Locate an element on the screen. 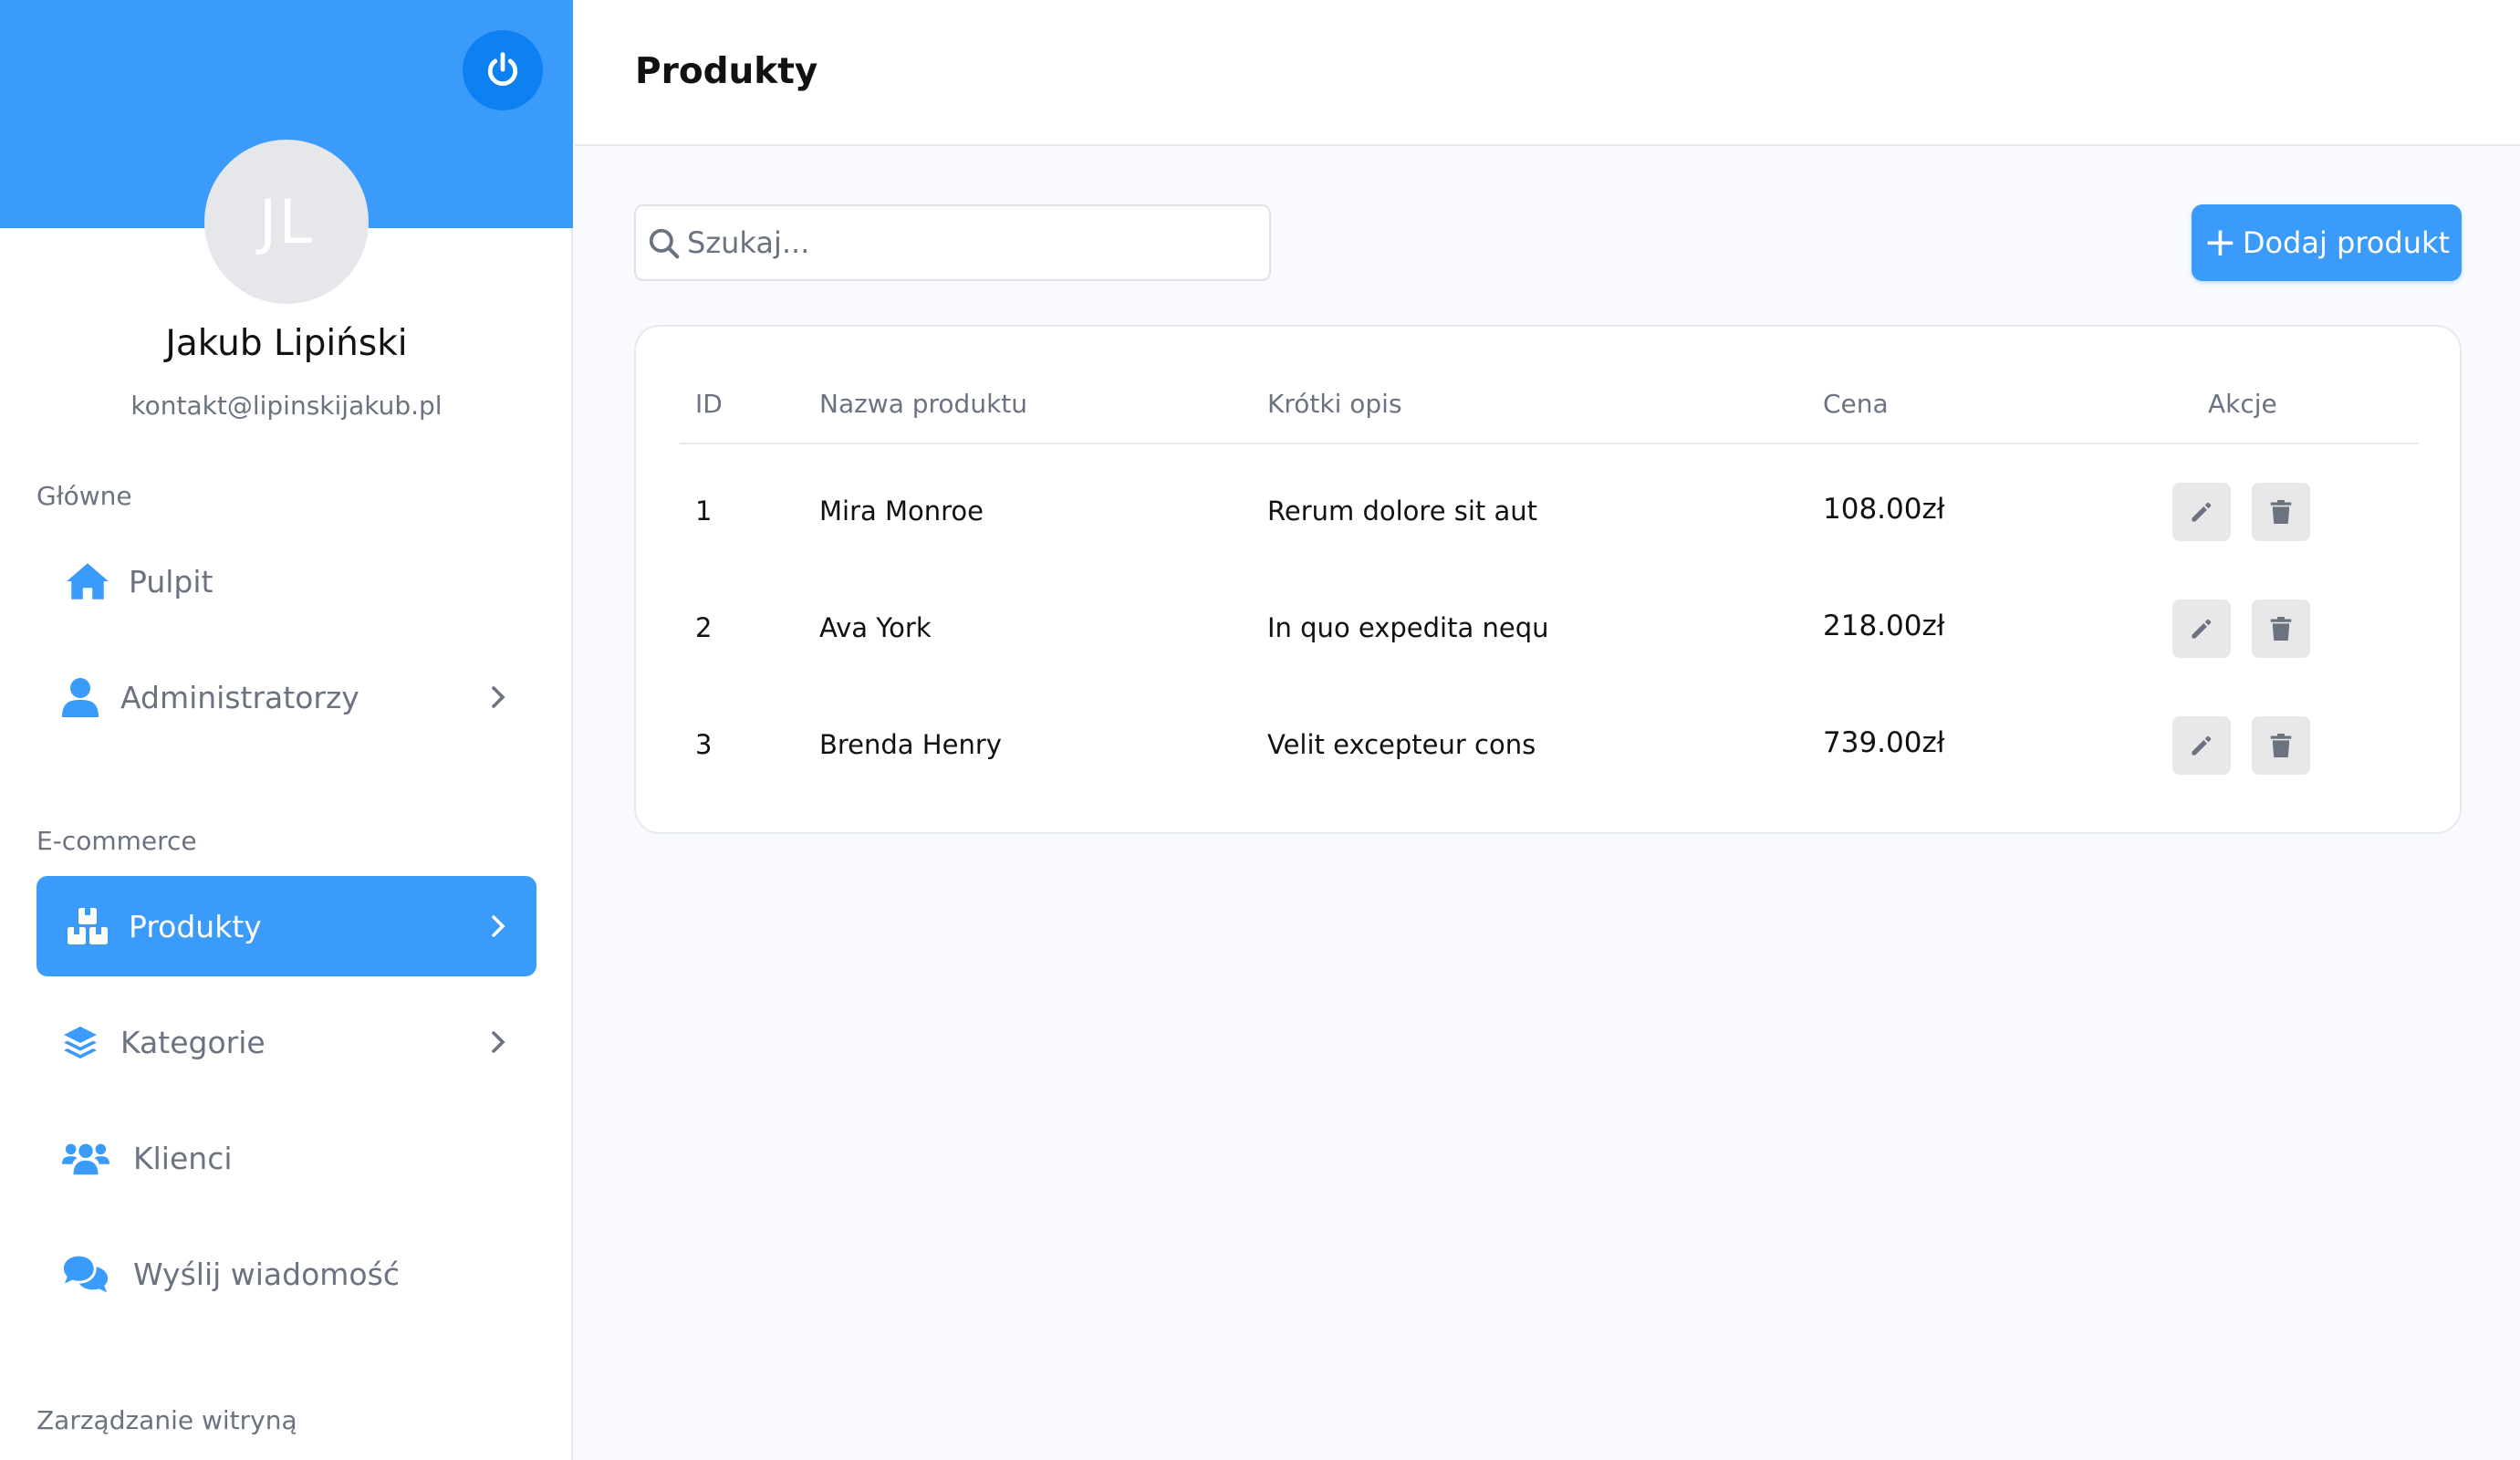 This screenshot has width=2520, height=1460. sidebar-item-administratorzy: Administratorzy is located at coordinates (286, 697).